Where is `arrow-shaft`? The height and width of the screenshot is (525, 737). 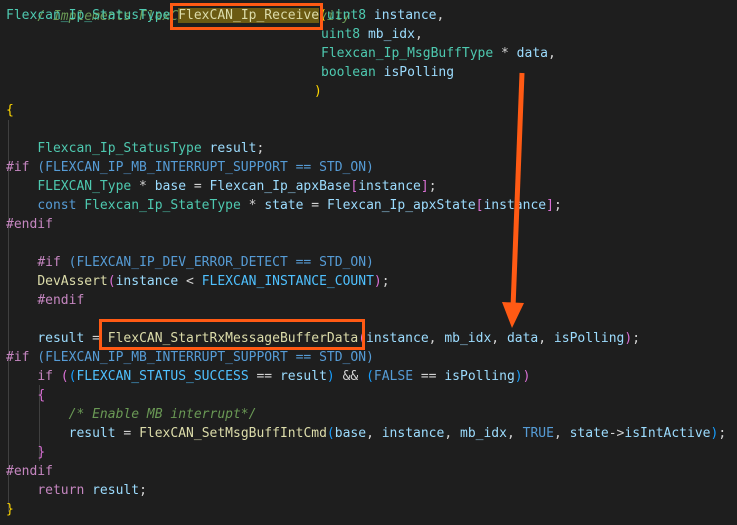 arrow-shaft is located at coordinates (517, 190).